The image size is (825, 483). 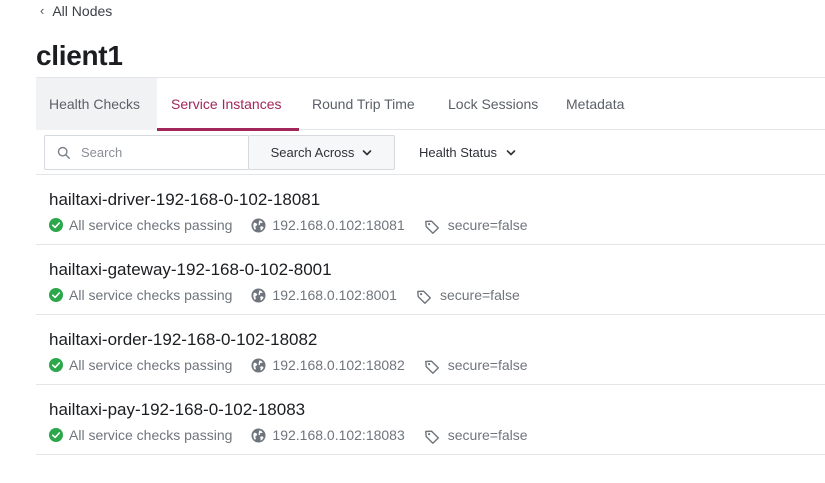 I want to click on service-instance-name: hailtaxi-gateway-192-168-0-102-8001, so click(x=190, y=269).